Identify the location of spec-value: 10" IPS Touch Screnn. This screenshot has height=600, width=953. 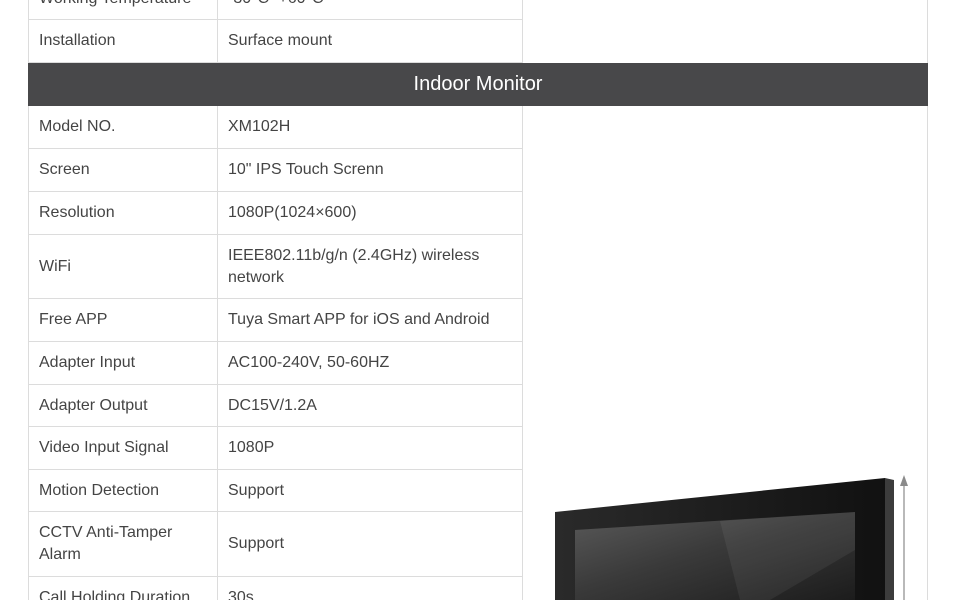
(306, 169).